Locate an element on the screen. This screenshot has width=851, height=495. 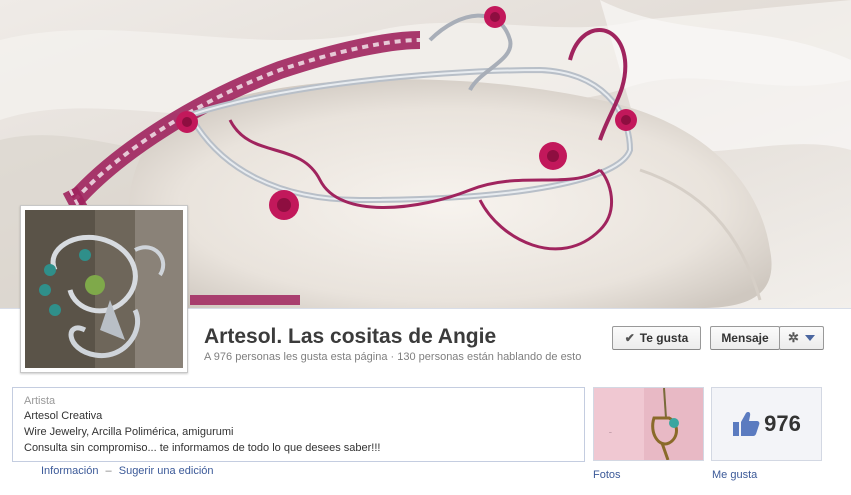
profile-picture is located at coordinates (104, 289).